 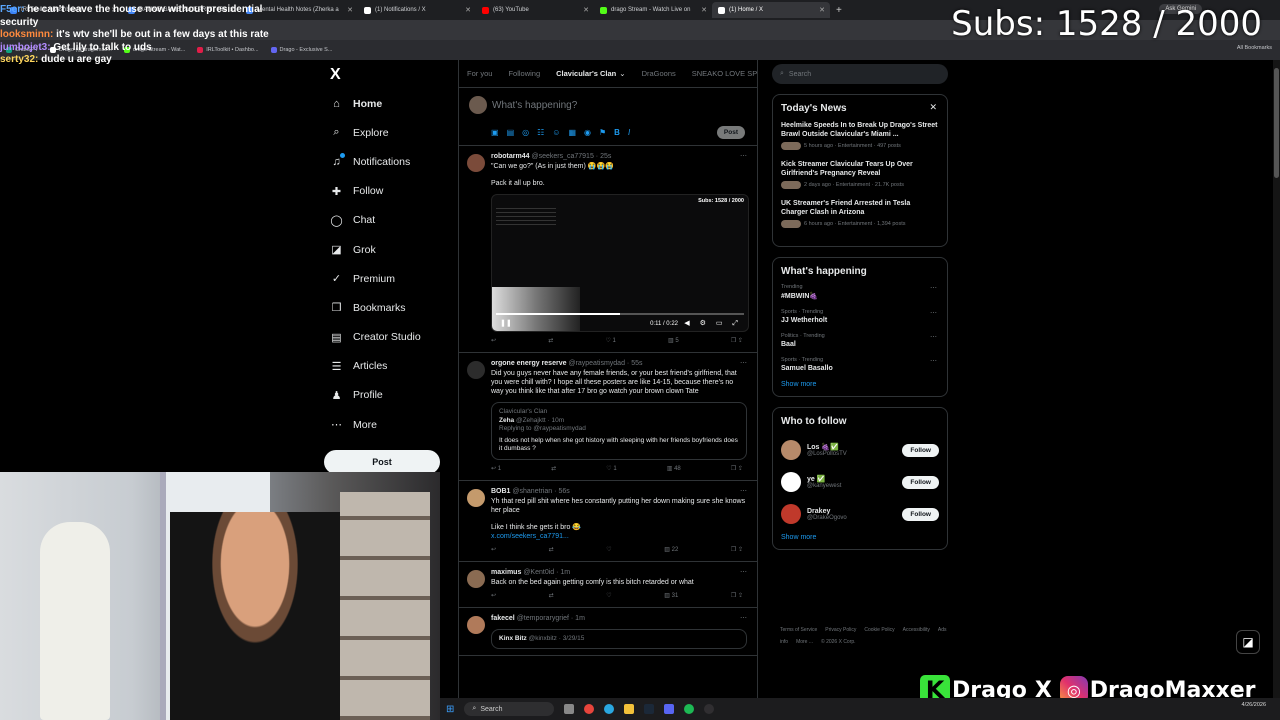 What do you see at coordinates (417, 10) in the screenshot?
I see `browser-tab: (1) Notifications / X ✕` at bounding box center [417, 10].